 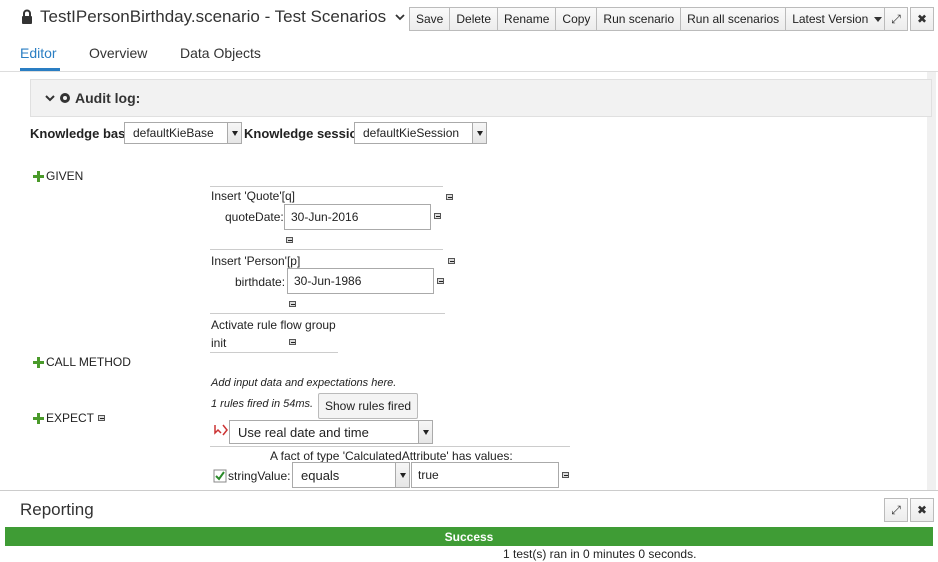 What do you see at coordinates (576, 19) in the screenshot?
I see `copy-button: Copy` at bounding box center [576, 19].